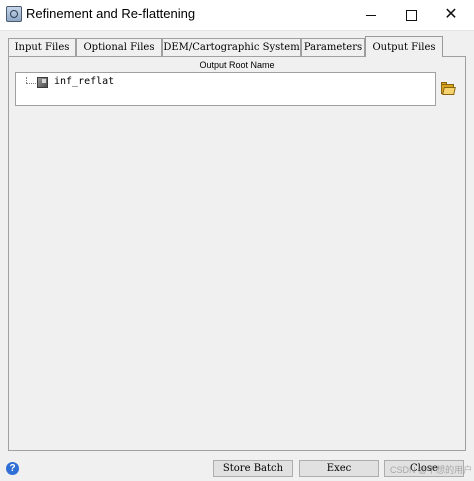 The image size is (474, 481). Describe the element at coordinates (231, 47) in the screenshot. I see `tab-dem-cartographic-system: DEM/Cartographic System` at that location.